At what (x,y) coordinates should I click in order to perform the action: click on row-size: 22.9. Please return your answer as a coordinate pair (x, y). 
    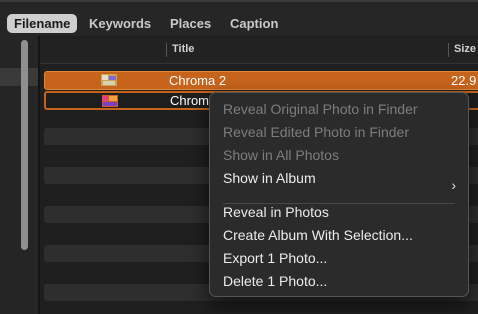
    Looking at the image, I should click on (464, 80).